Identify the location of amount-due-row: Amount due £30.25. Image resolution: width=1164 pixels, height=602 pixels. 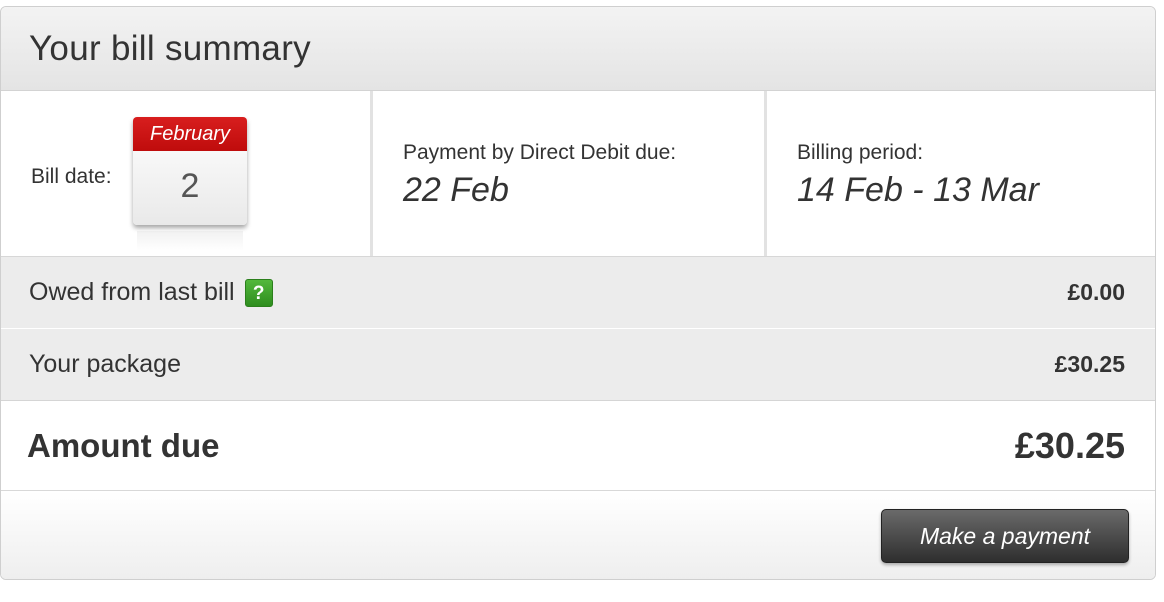
(578, 446).